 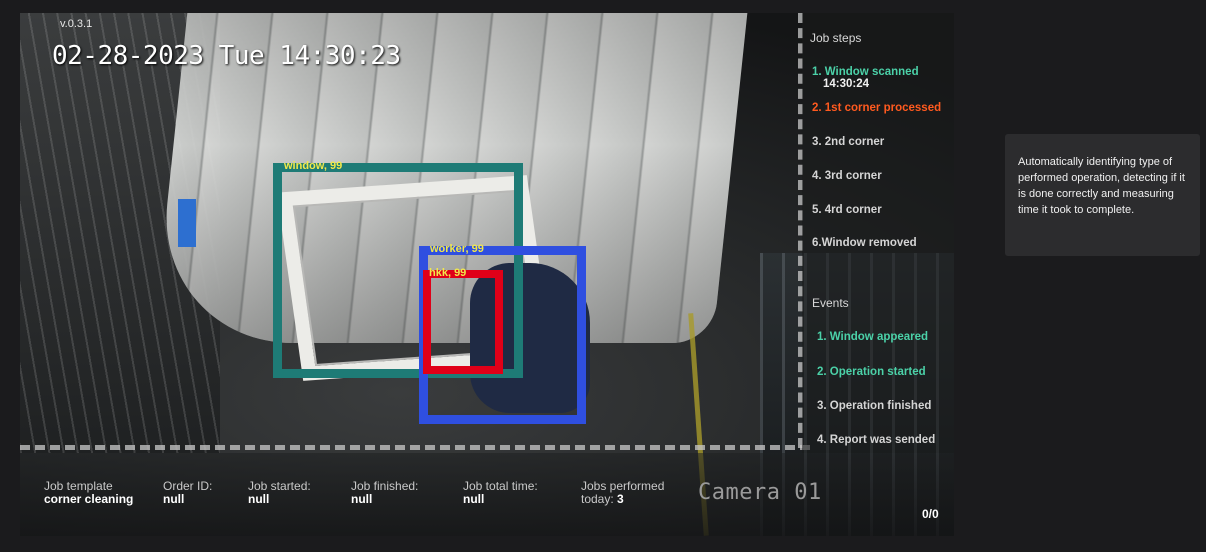 What do you see at coordinates (836, 38) in the screenshot?
I see `job-steps-title: Job steps` at bounding box center [836, 38].